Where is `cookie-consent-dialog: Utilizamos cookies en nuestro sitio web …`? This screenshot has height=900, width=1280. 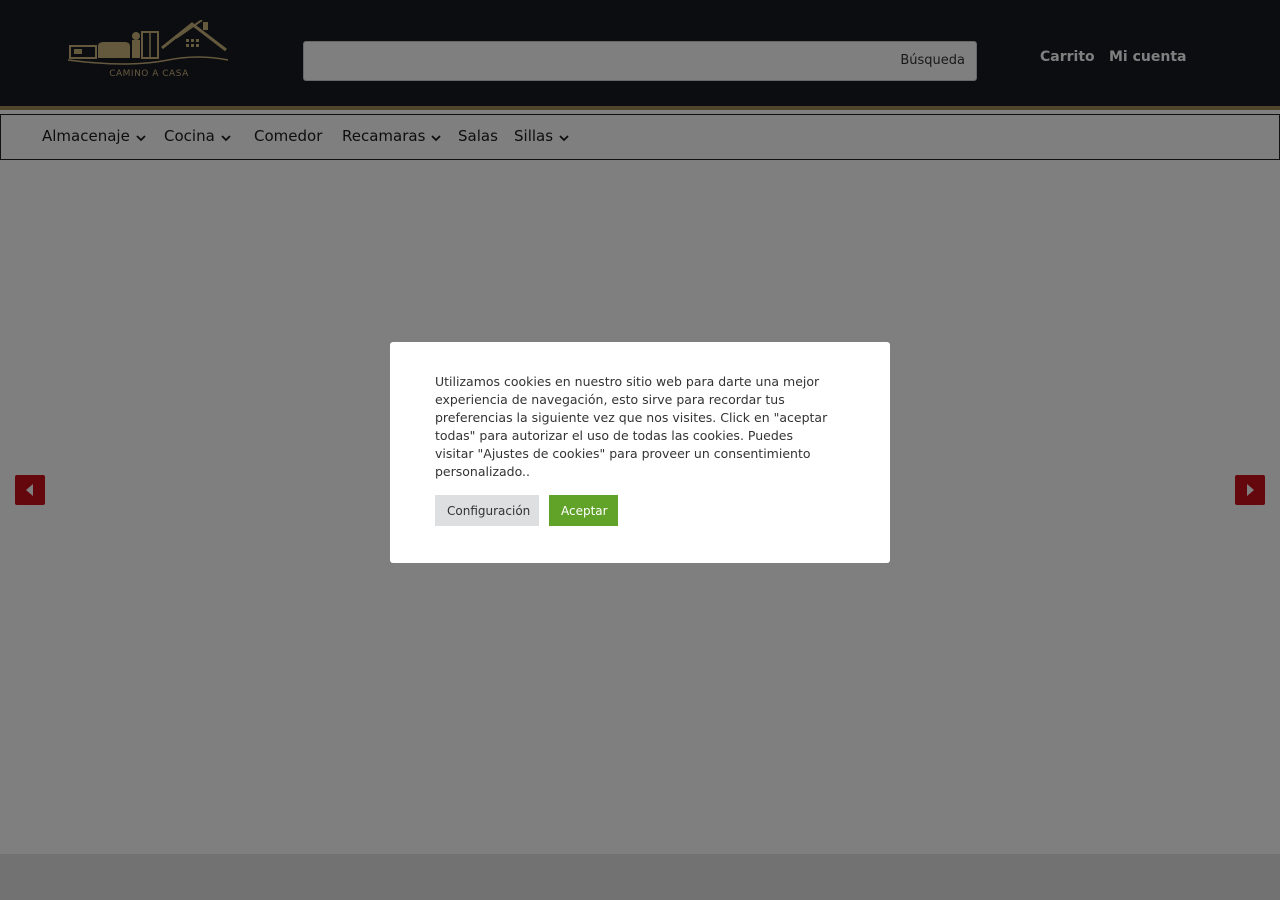 cookie-consent-dialog: Utilizamos cookies en nuestro sitio web … is located at coordinates (640, 452).